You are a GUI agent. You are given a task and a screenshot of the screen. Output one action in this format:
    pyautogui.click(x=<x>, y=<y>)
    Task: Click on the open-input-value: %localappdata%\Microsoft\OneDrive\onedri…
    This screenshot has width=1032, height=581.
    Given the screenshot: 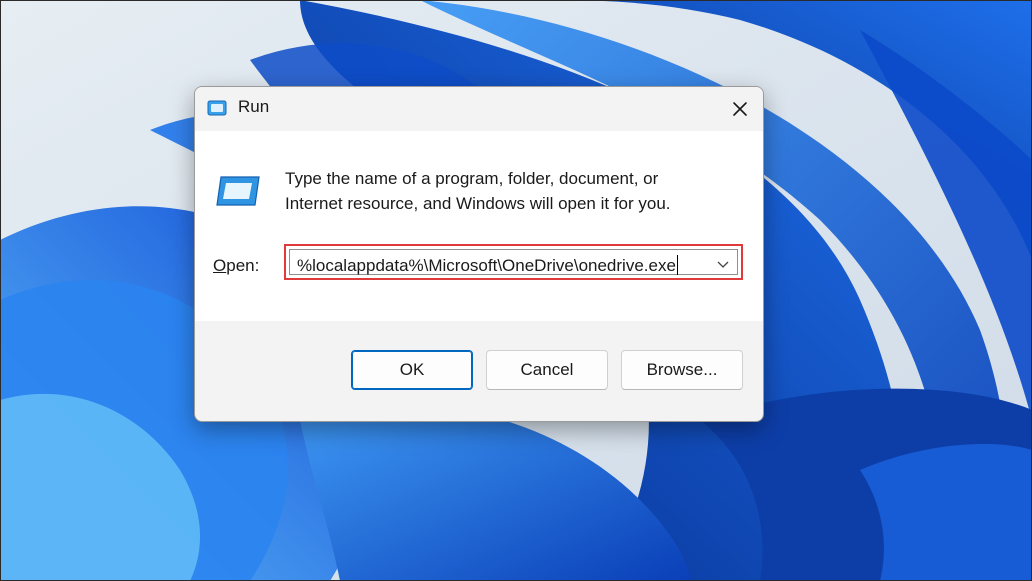 What is the action you would take?
    pyautogui.click(x=486, y=265)
    